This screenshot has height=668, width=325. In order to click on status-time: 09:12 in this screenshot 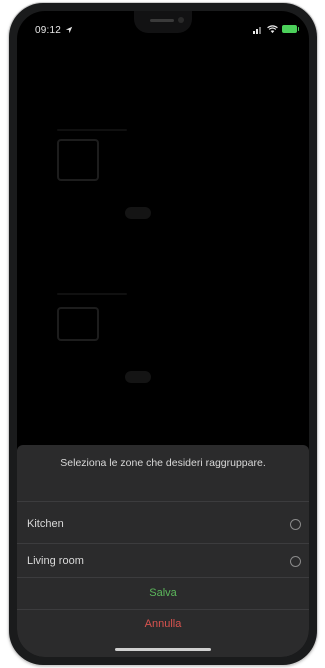, I will do `click(48, 30)`.